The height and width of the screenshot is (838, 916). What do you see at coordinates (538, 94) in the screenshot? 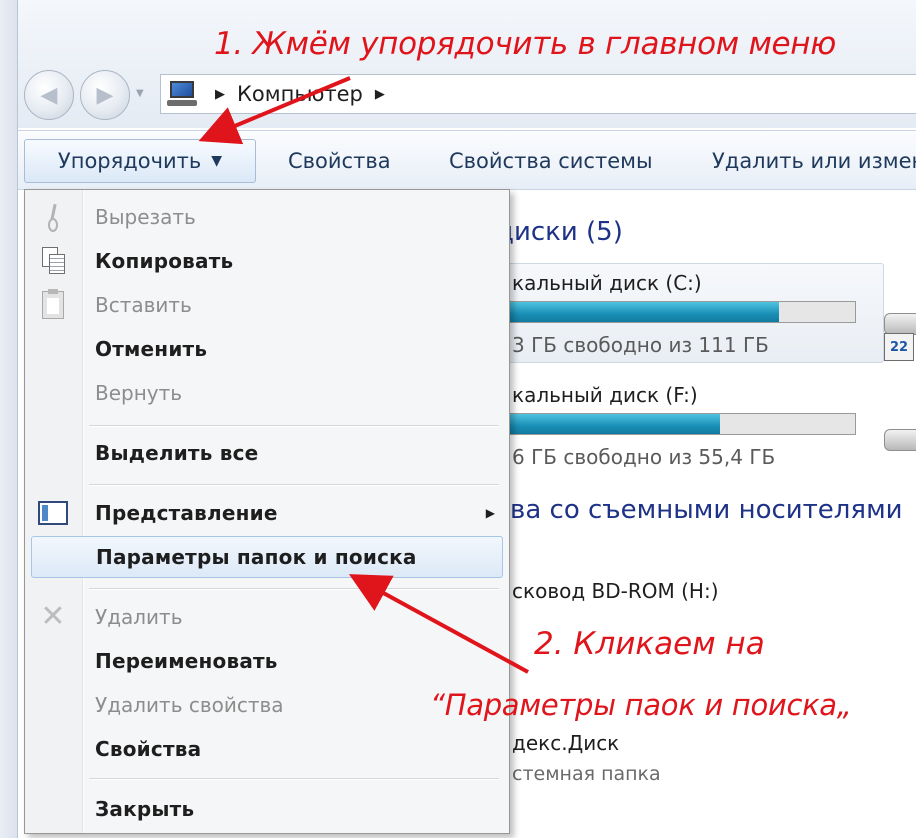
I see `address-bar: ▶ Компьютер ▶` at bounding box center [538, 94].